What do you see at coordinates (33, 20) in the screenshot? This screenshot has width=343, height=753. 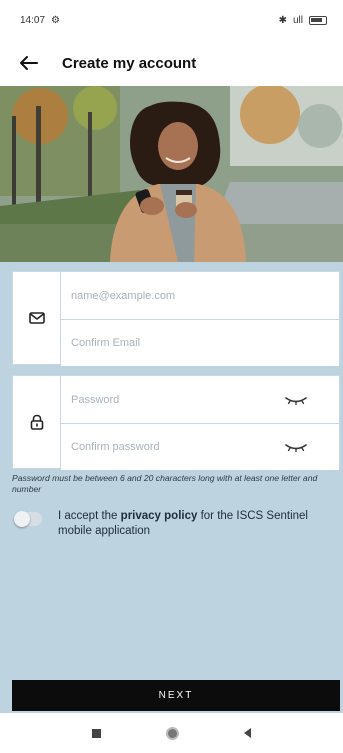 I see `status-time: 14:07` at bounding box center [33, 20].